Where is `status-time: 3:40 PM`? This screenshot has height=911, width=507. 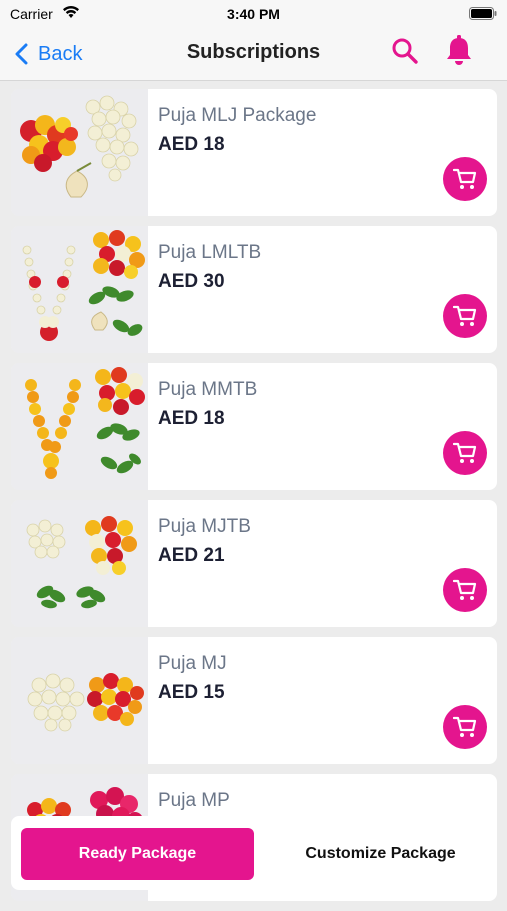
status-time: 3:40 PM is located at coordinates (253, 14).